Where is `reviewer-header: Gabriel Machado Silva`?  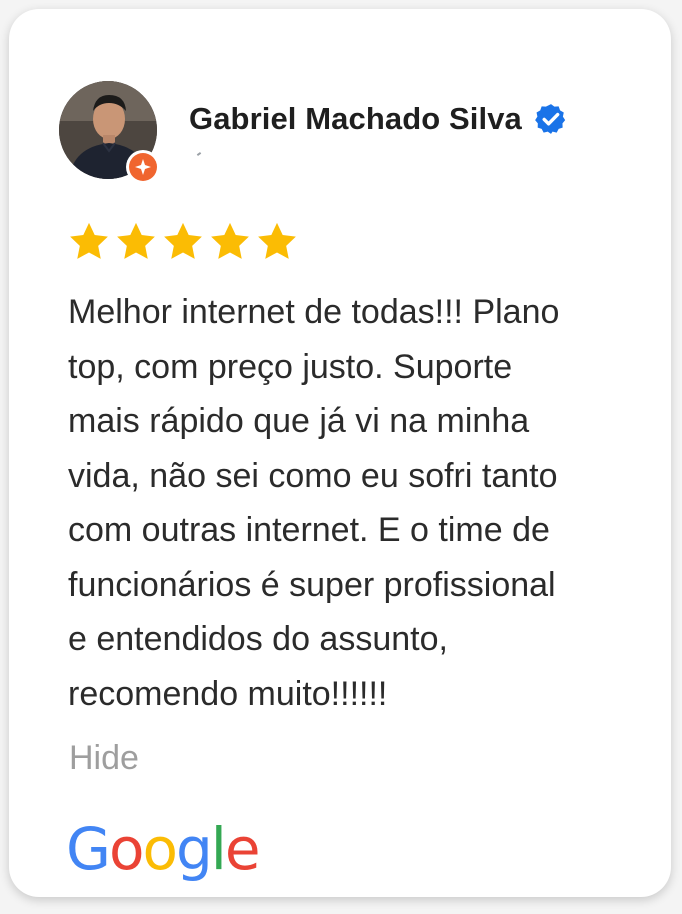
reviewer-header: Gabriel Machado Silva is located at coordinates (347, 134).